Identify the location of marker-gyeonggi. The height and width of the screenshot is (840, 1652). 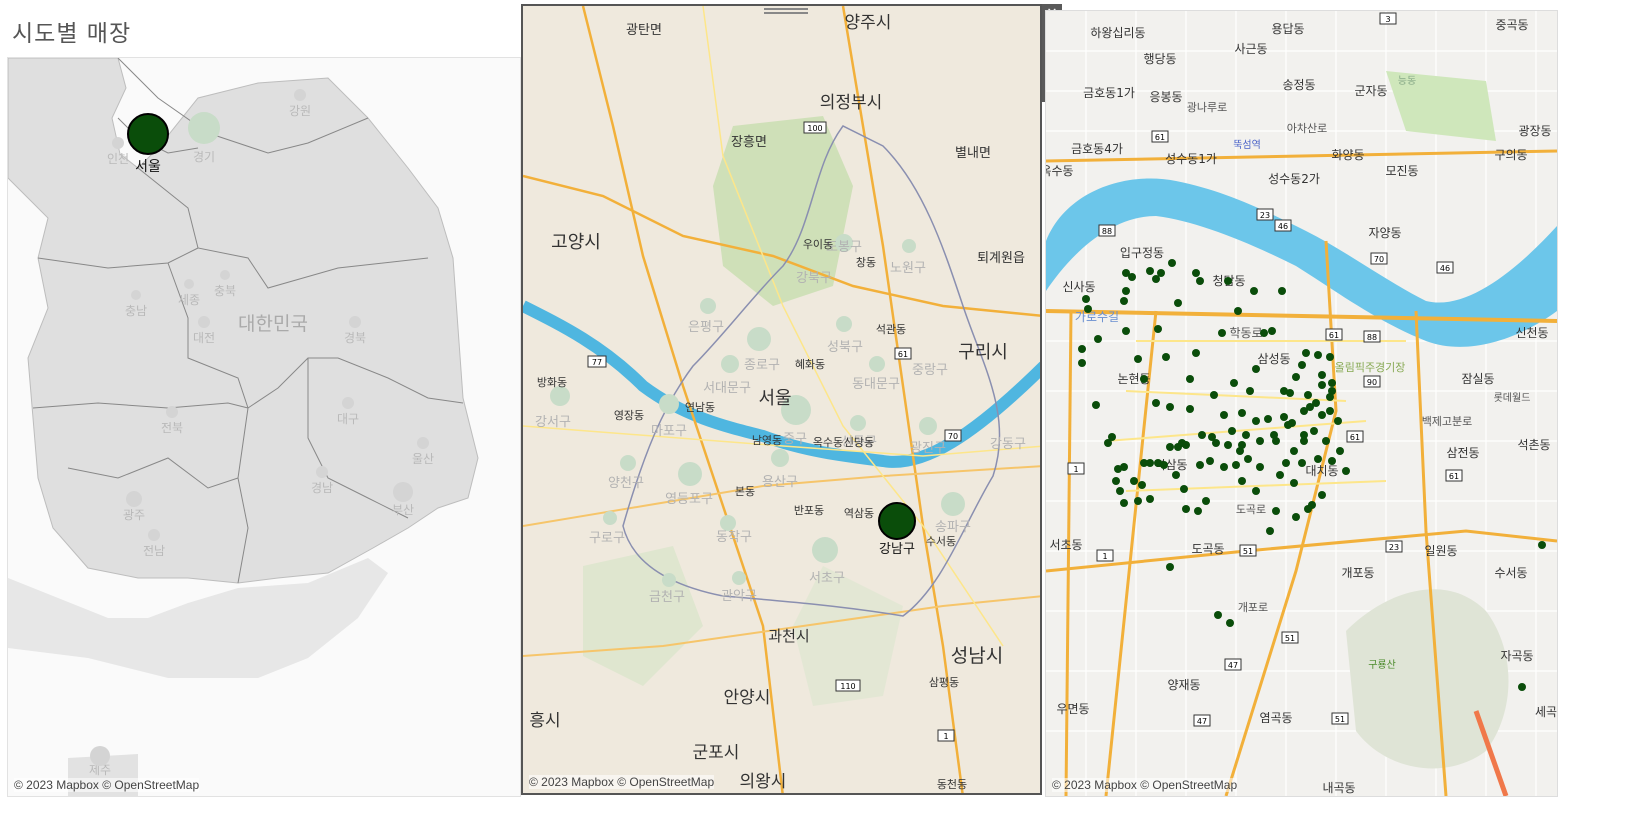
(204, 128).